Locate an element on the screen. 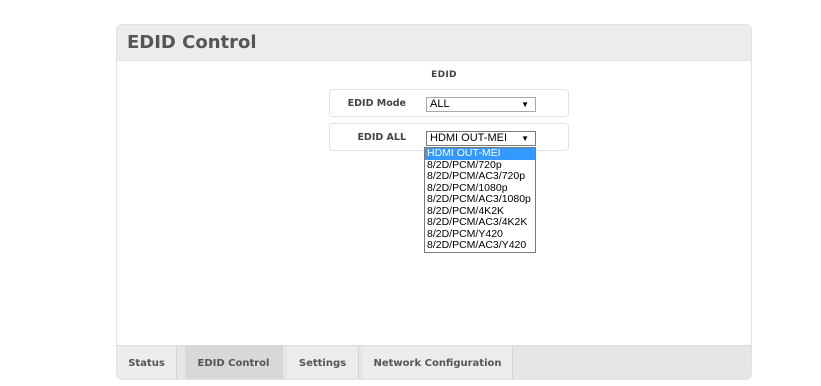 Image resolution: width=821 pixels, height=386 pixels. dropdown-option: HDMI OUT-MEI is located at coordinates (480, 153).